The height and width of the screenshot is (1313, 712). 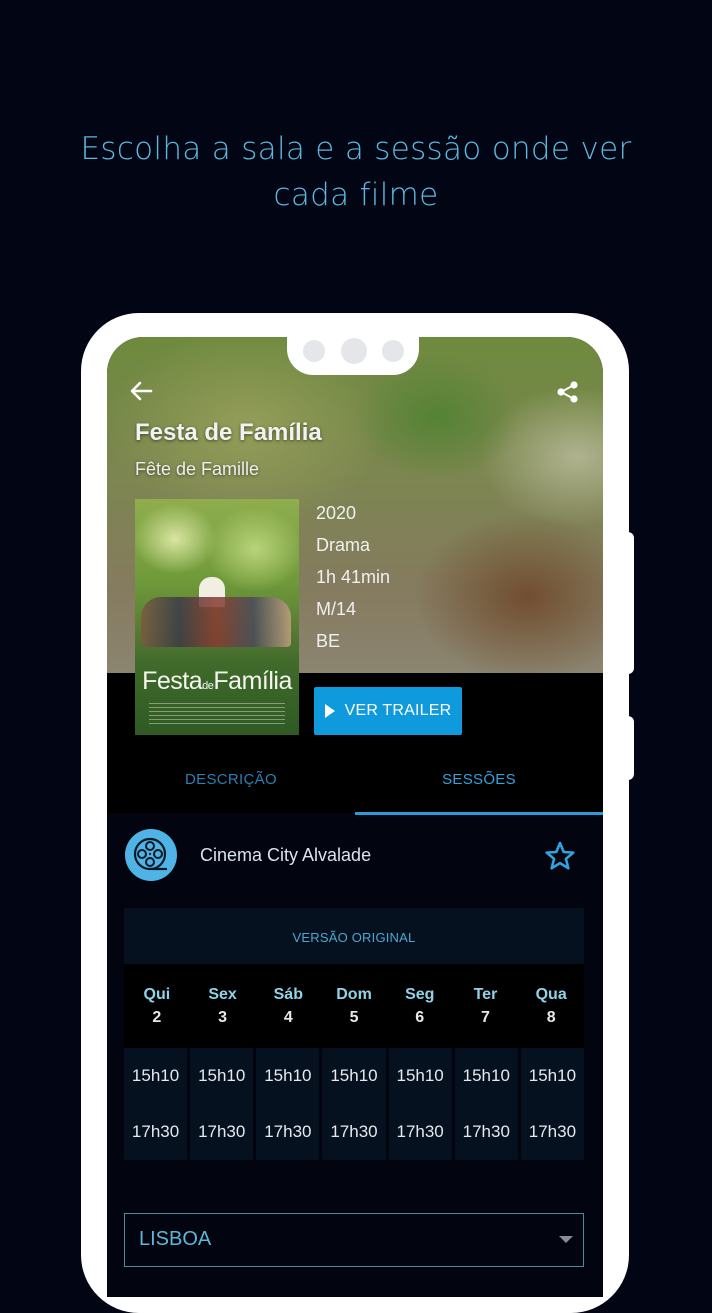 I want to click on day-name: Ter, so click(x=485, y=994).